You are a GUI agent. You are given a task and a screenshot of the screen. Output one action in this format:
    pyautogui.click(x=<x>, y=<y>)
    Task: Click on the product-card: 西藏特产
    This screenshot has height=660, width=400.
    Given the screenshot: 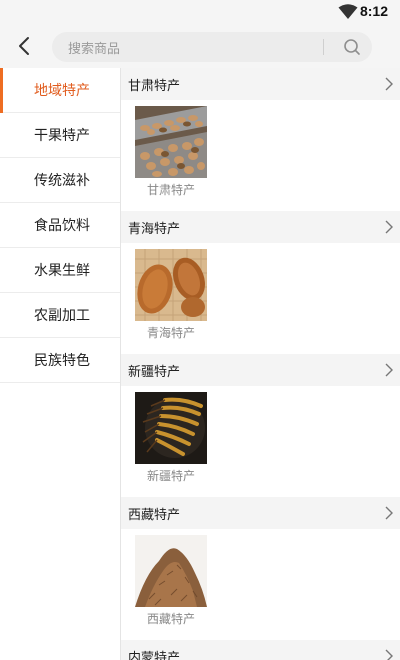 What is the action you would take?
    pyautogui.click(x=171, y=581)
    